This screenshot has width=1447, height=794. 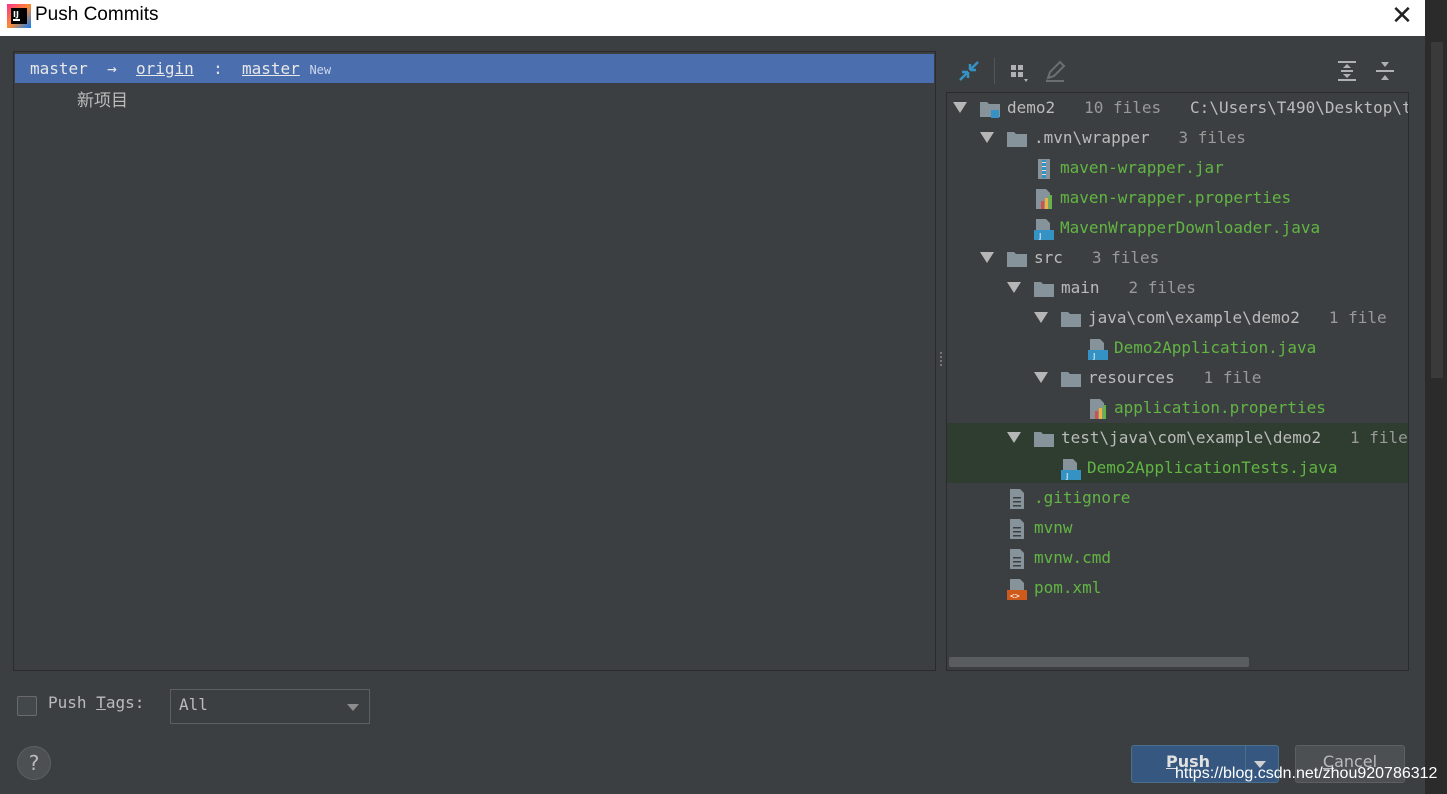 I want to click on tree-node-label: main, so click(x=1080, y=287).